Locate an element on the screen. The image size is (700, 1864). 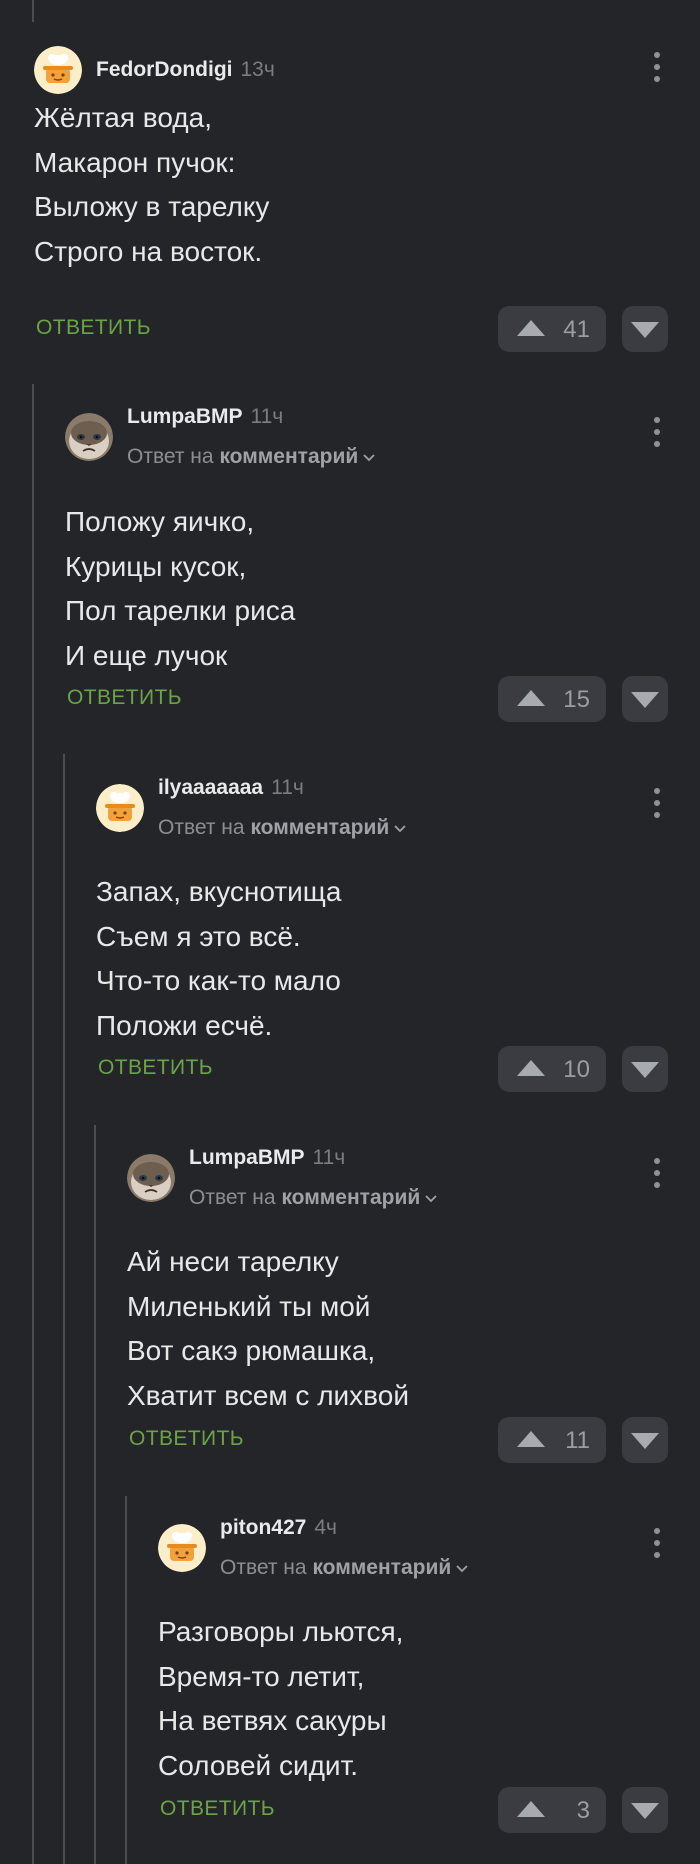
comment-line: Соловей сидит. is located at coordinates (258, 1765).